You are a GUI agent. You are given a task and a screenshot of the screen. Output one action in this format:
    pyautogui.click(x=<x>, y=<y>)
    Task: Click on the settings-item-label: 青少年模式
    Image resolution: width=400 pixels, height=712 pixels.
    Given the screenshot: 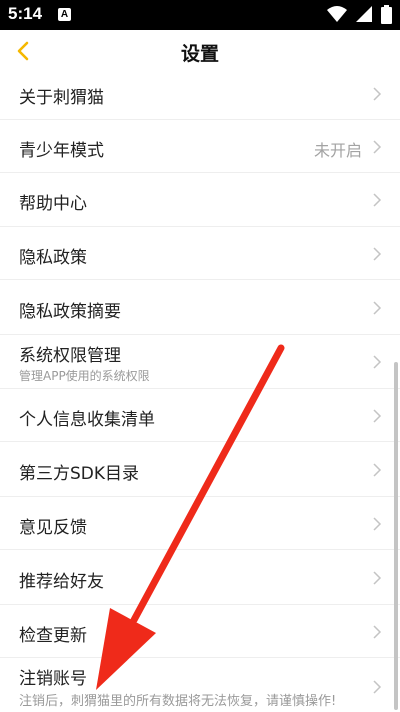 What is the action you would take?
    pyautogui.click(x=61, y=151)
    